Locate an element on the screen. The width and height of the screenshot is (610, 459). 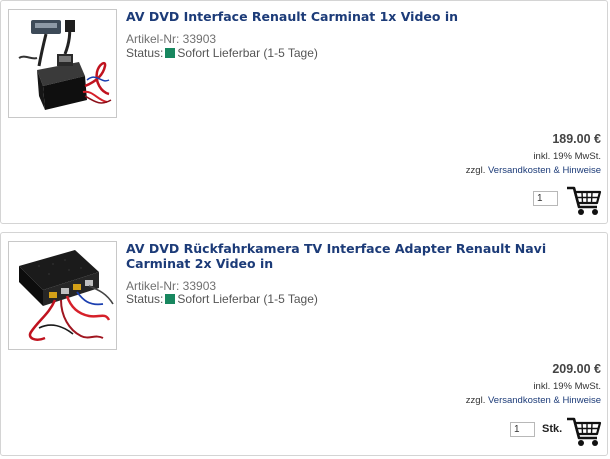
article-number: Artikel-Nr: 33903 is located at coordinates (171, 39).